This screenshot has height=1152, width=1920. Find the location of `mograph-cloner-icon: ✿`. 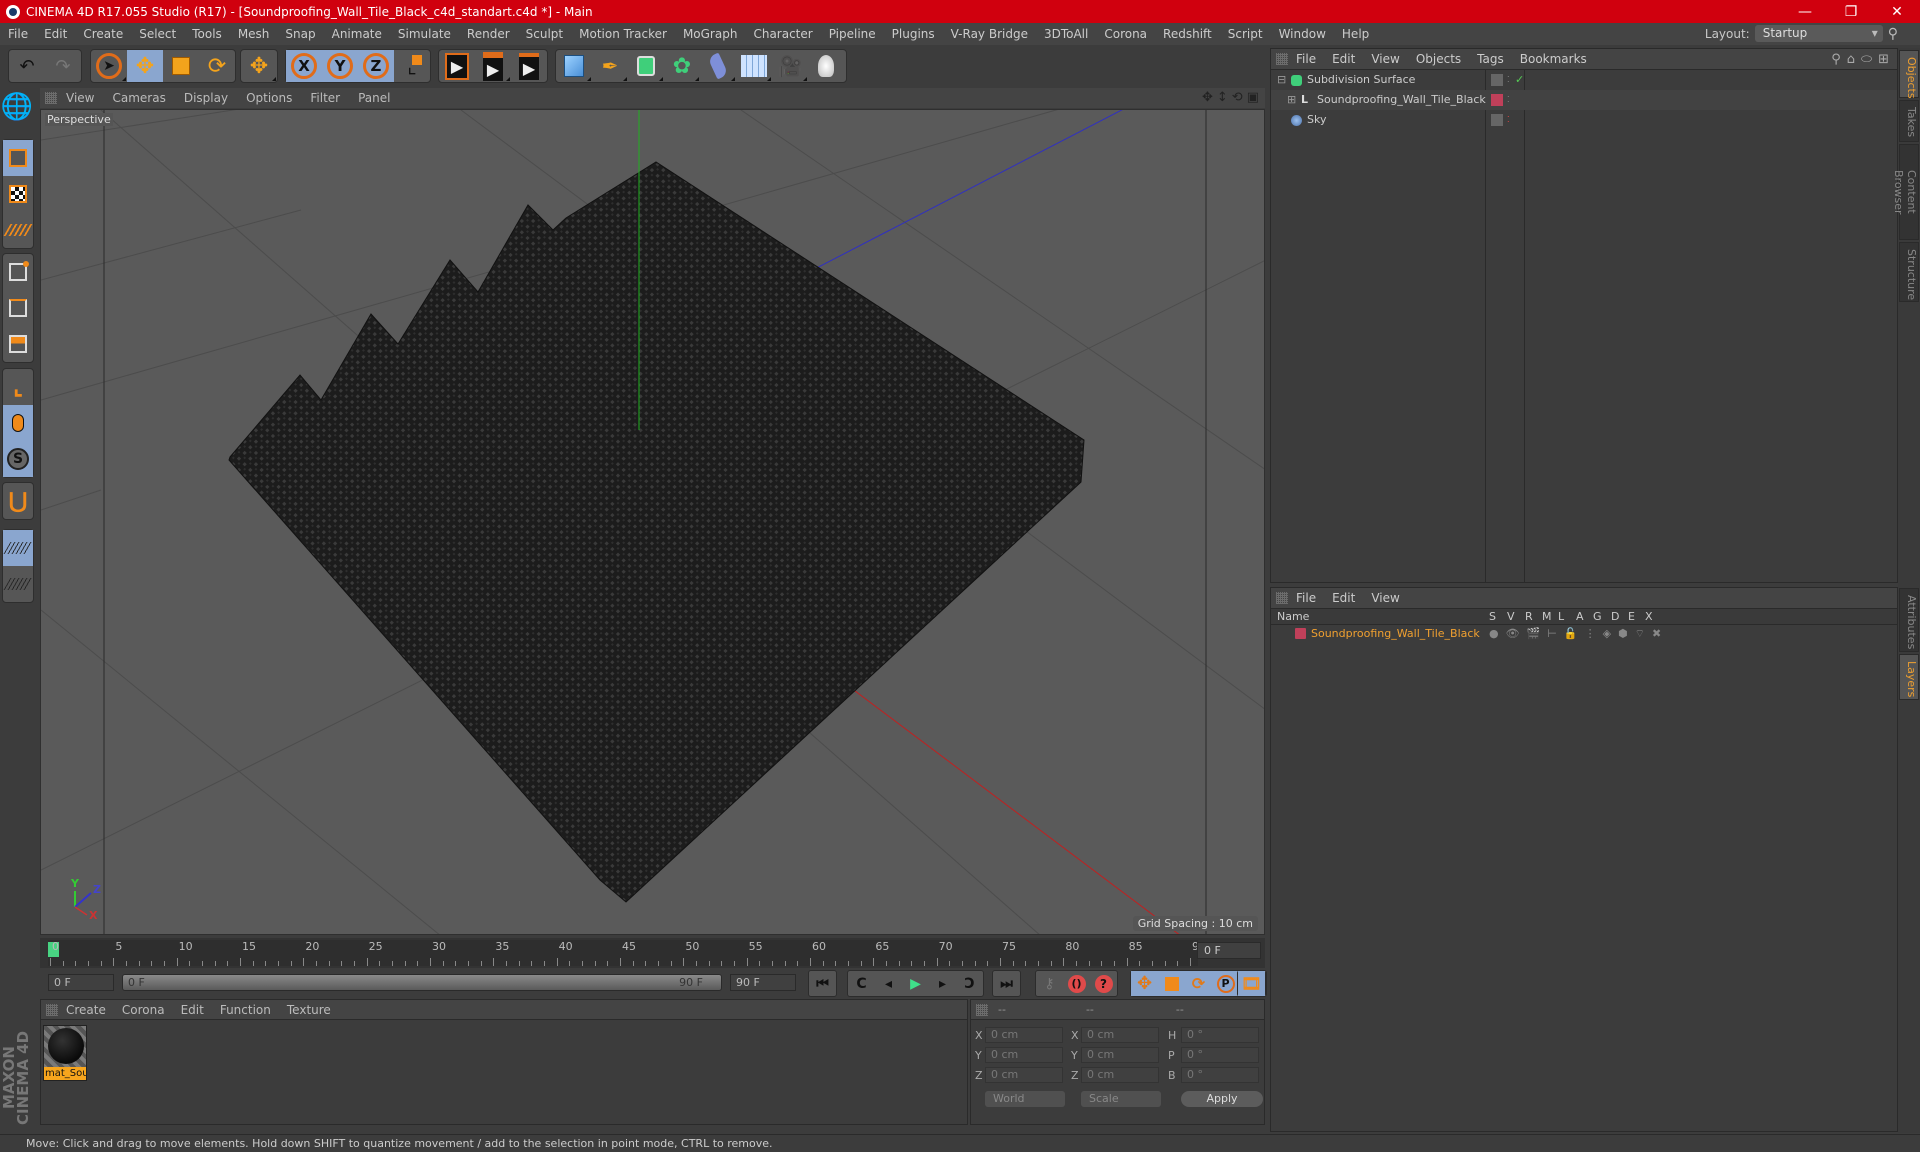

mograph-cloner-icon: ✿ is located at coordinates (682, 66).